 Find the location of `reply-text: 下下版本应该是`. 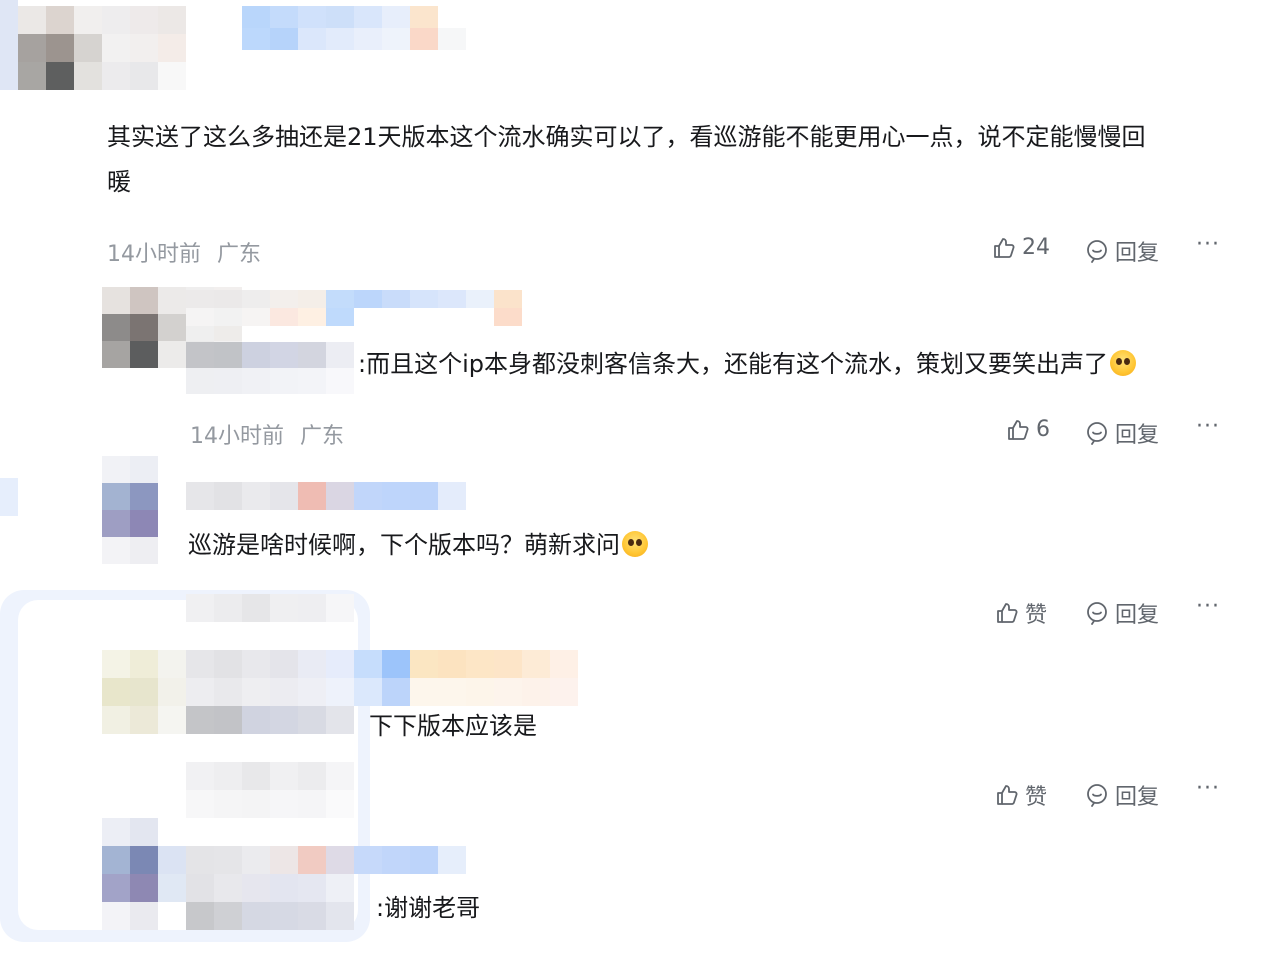

reply-text: 下下版本应该是 is located at coordinates (453, 726).